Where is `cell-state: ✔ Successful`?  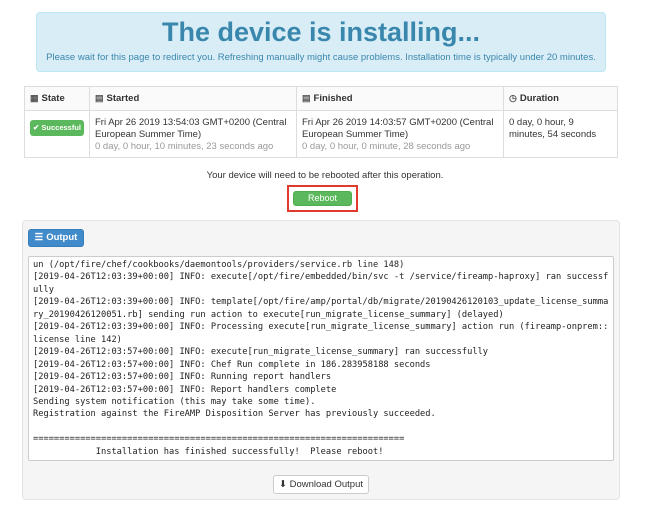 cell-state: ✔ Successful is located at coordinates (57, 134).